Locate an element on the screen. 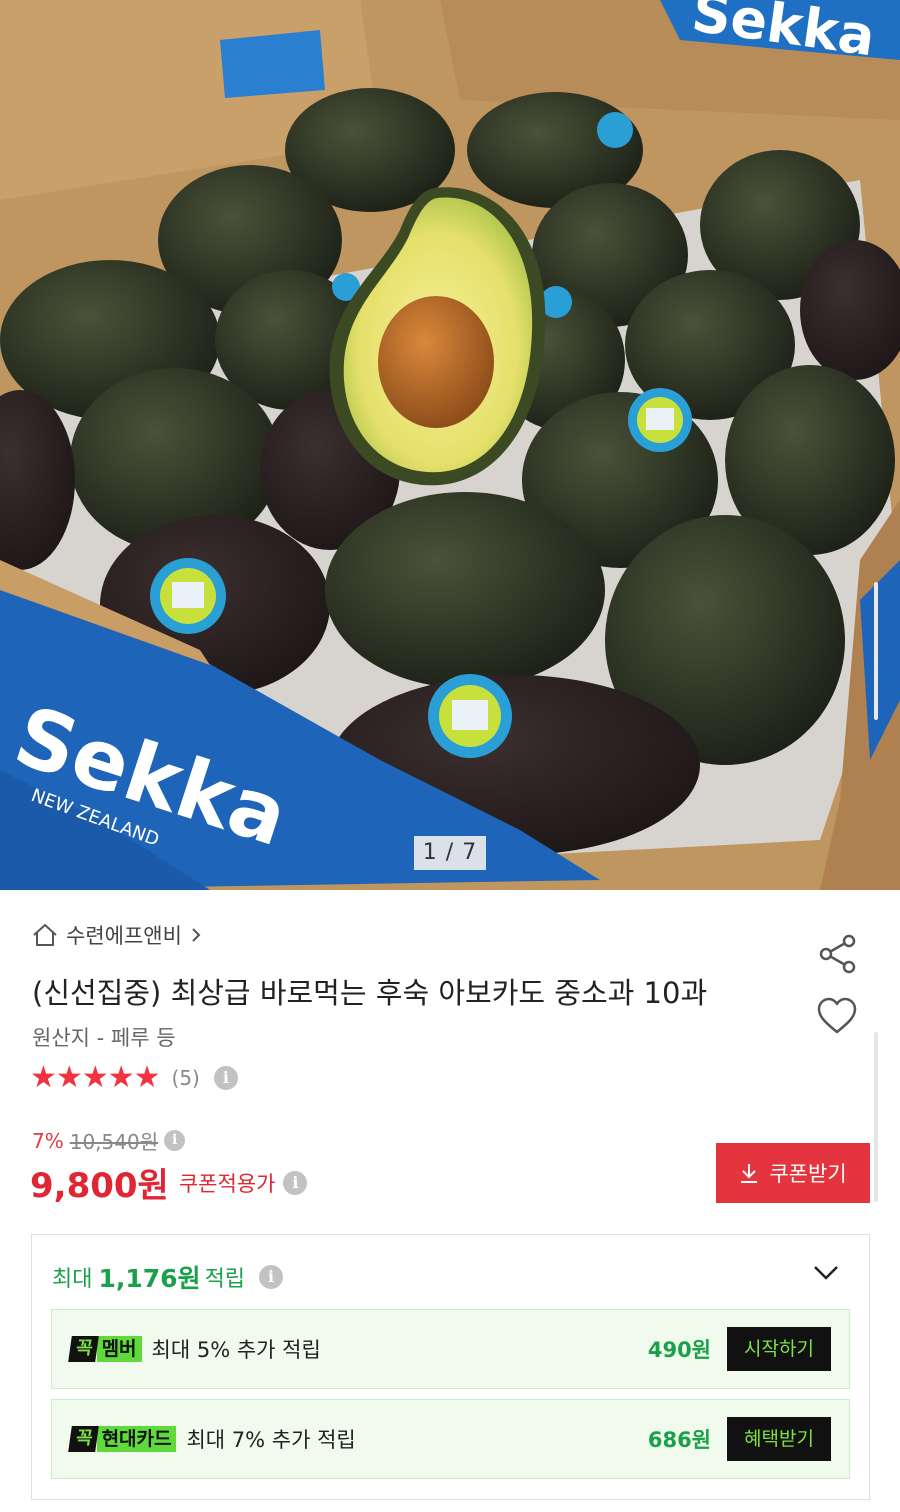  card-badge: 꼭 현대카드 is located at coordinates (122, 1439).